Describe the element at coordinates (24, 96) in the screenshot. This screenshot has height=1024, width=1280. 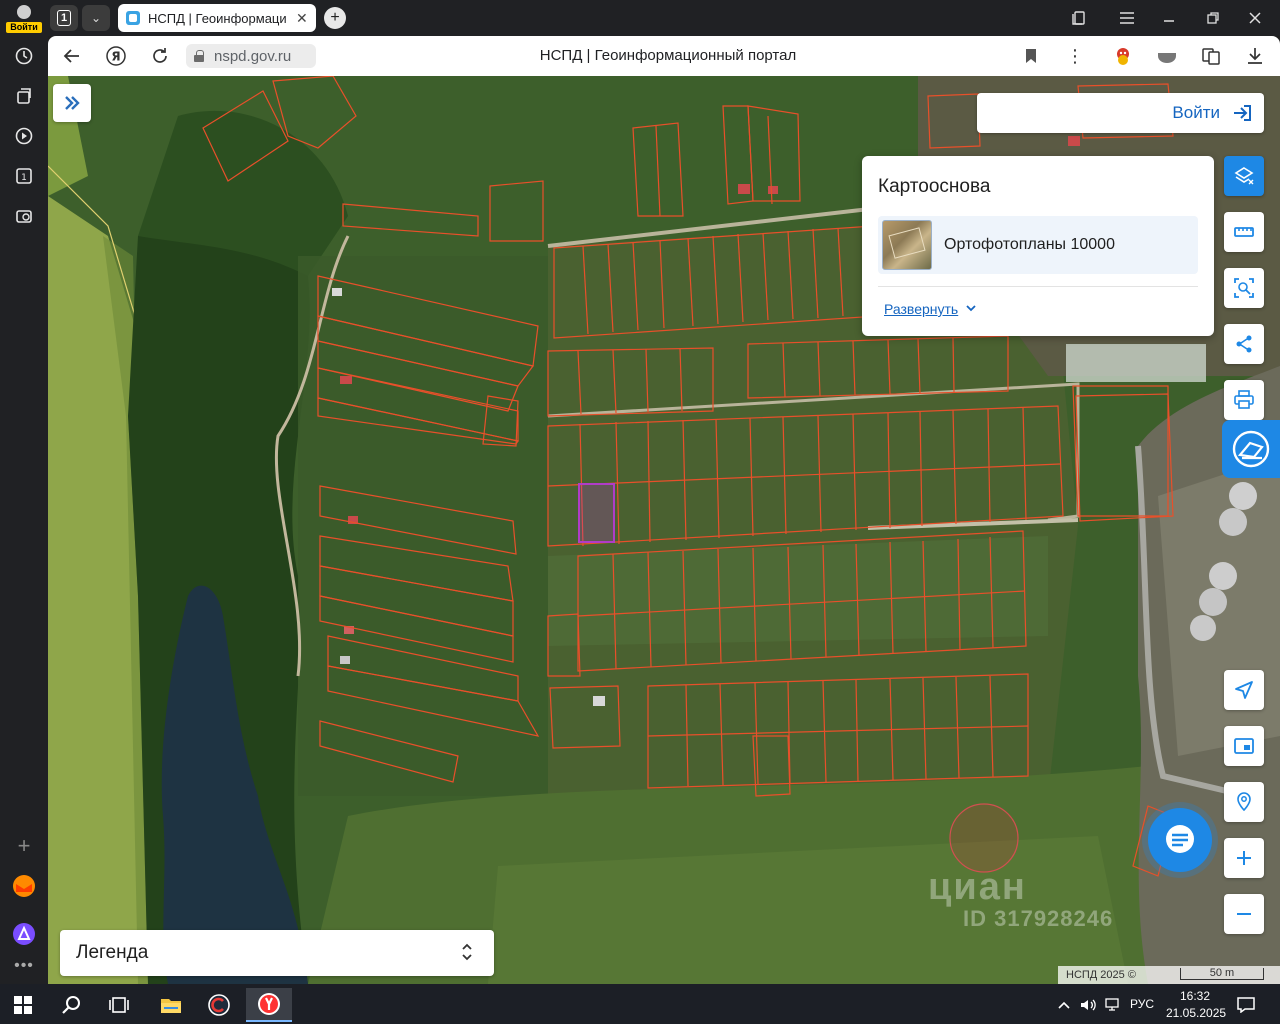
I see `collections-icon` at that location.